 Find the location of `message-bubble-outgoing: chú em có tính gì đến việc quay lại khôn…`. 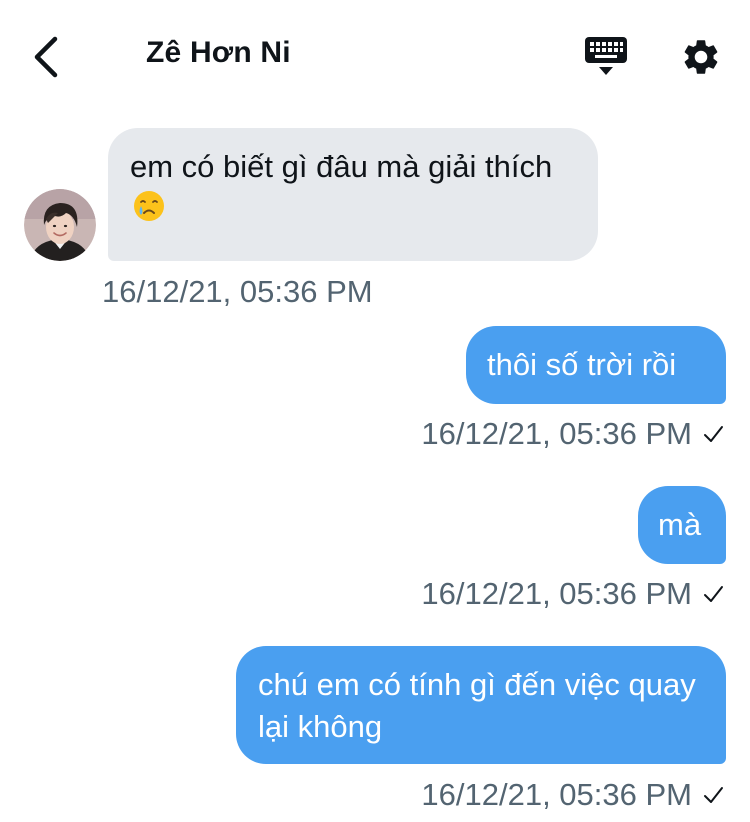

message-bubble-outgoing: chú em có tính gì đến việc quay lại khôn… is located at coordinates (481, 705).